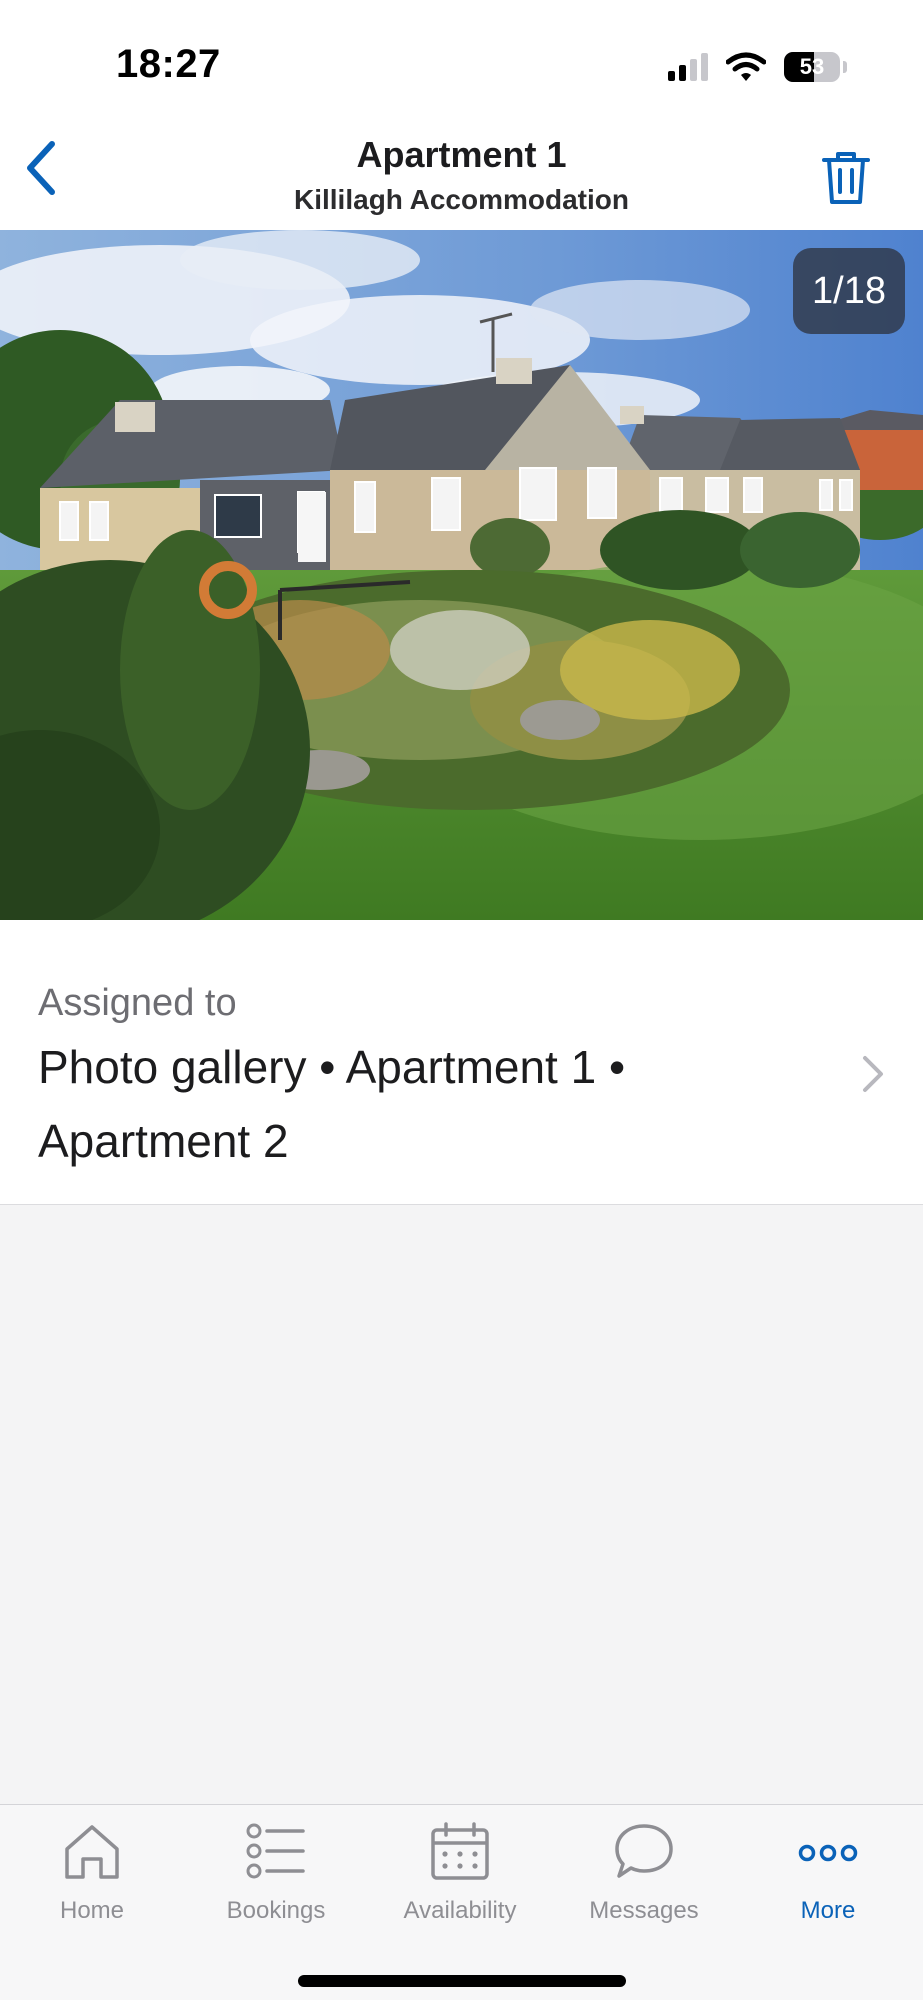 The image size is (923, 2000). I want to click on more-dots-icon, so click(828, 1851).